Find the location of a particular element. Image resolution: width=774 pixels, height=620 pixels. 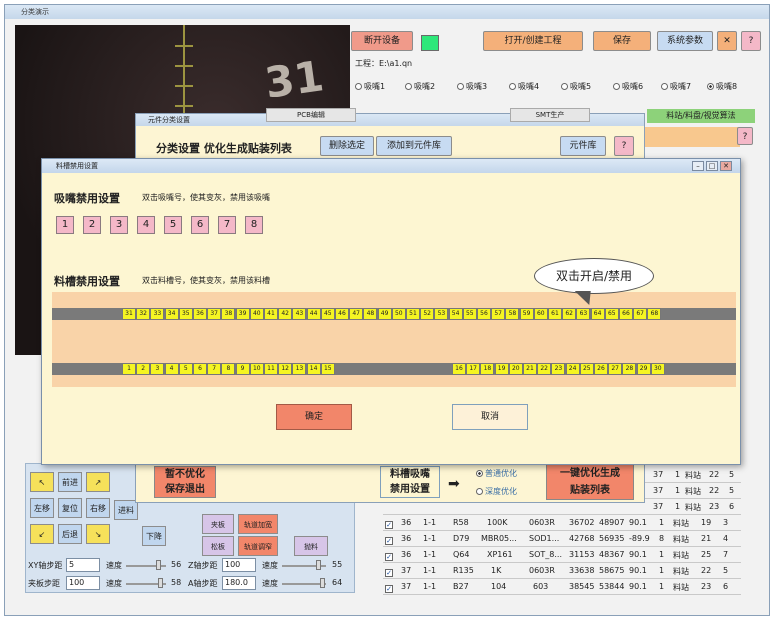

feeder-slot-58: 58 is located at coordinates (512, 314).